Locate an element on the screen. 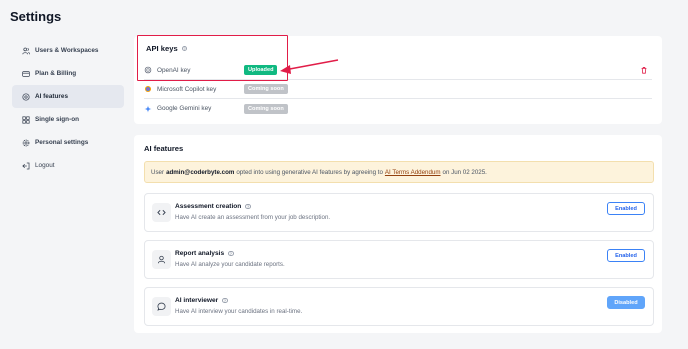 Image resolution: width=688 pixels, height=349 pixels. ai-icon is located at coordinates (25, 96).